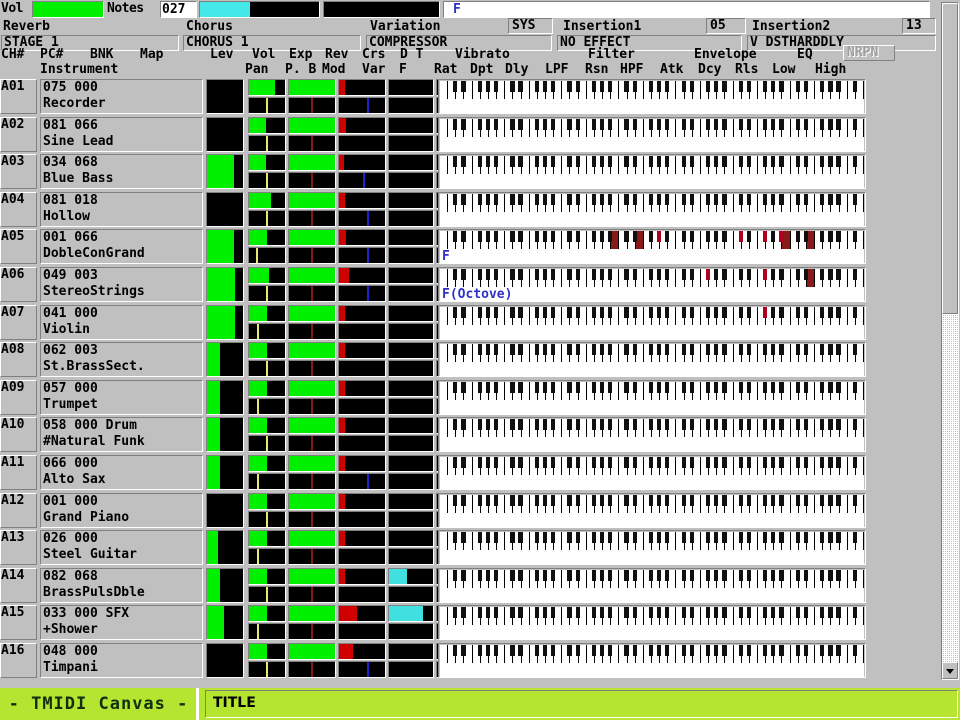 The width and height of the screenshot is (960, 720). I want to click on channel-number-cell: A10, so click(18, 435).